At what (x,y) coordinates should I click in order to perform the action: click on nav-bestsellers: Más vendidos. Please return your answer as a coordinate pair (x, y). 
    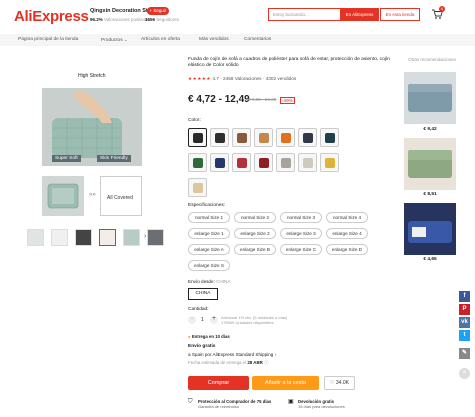
    Looking at the image, I should click on (214, 39).